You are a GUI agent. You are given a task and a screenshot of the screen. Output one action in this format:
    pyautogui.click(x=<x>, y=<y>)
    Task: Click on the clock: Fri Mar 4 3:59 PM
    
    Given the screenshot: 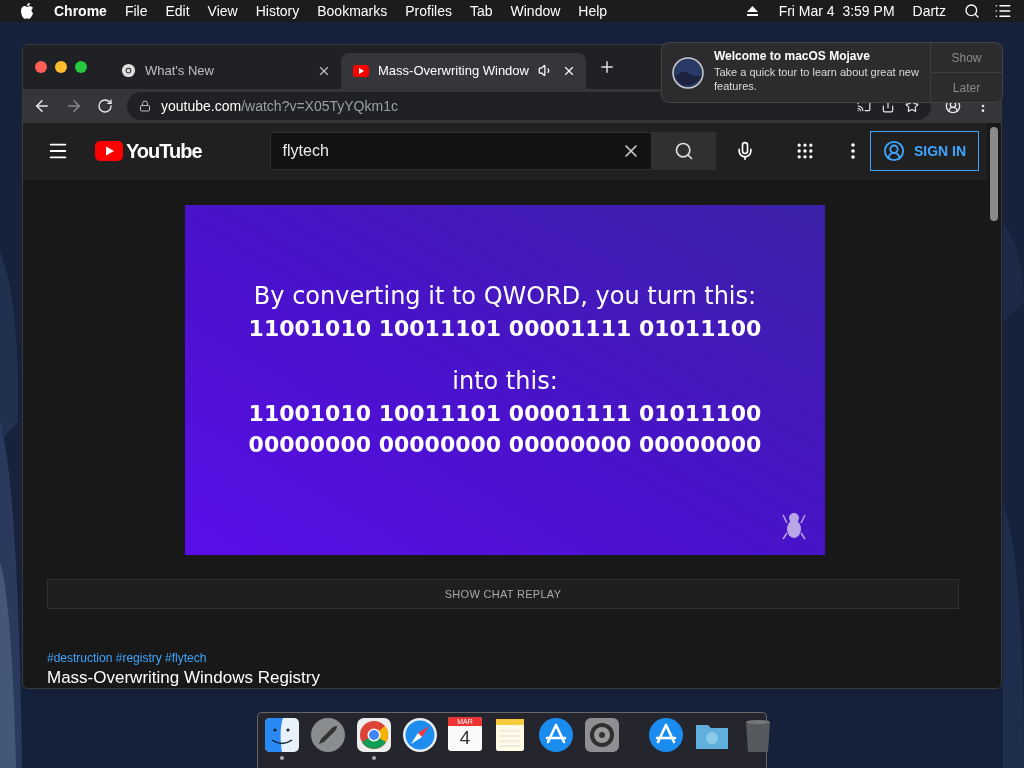 What is the action you would take?
    pyautogui.click(x=836, y=10)
    